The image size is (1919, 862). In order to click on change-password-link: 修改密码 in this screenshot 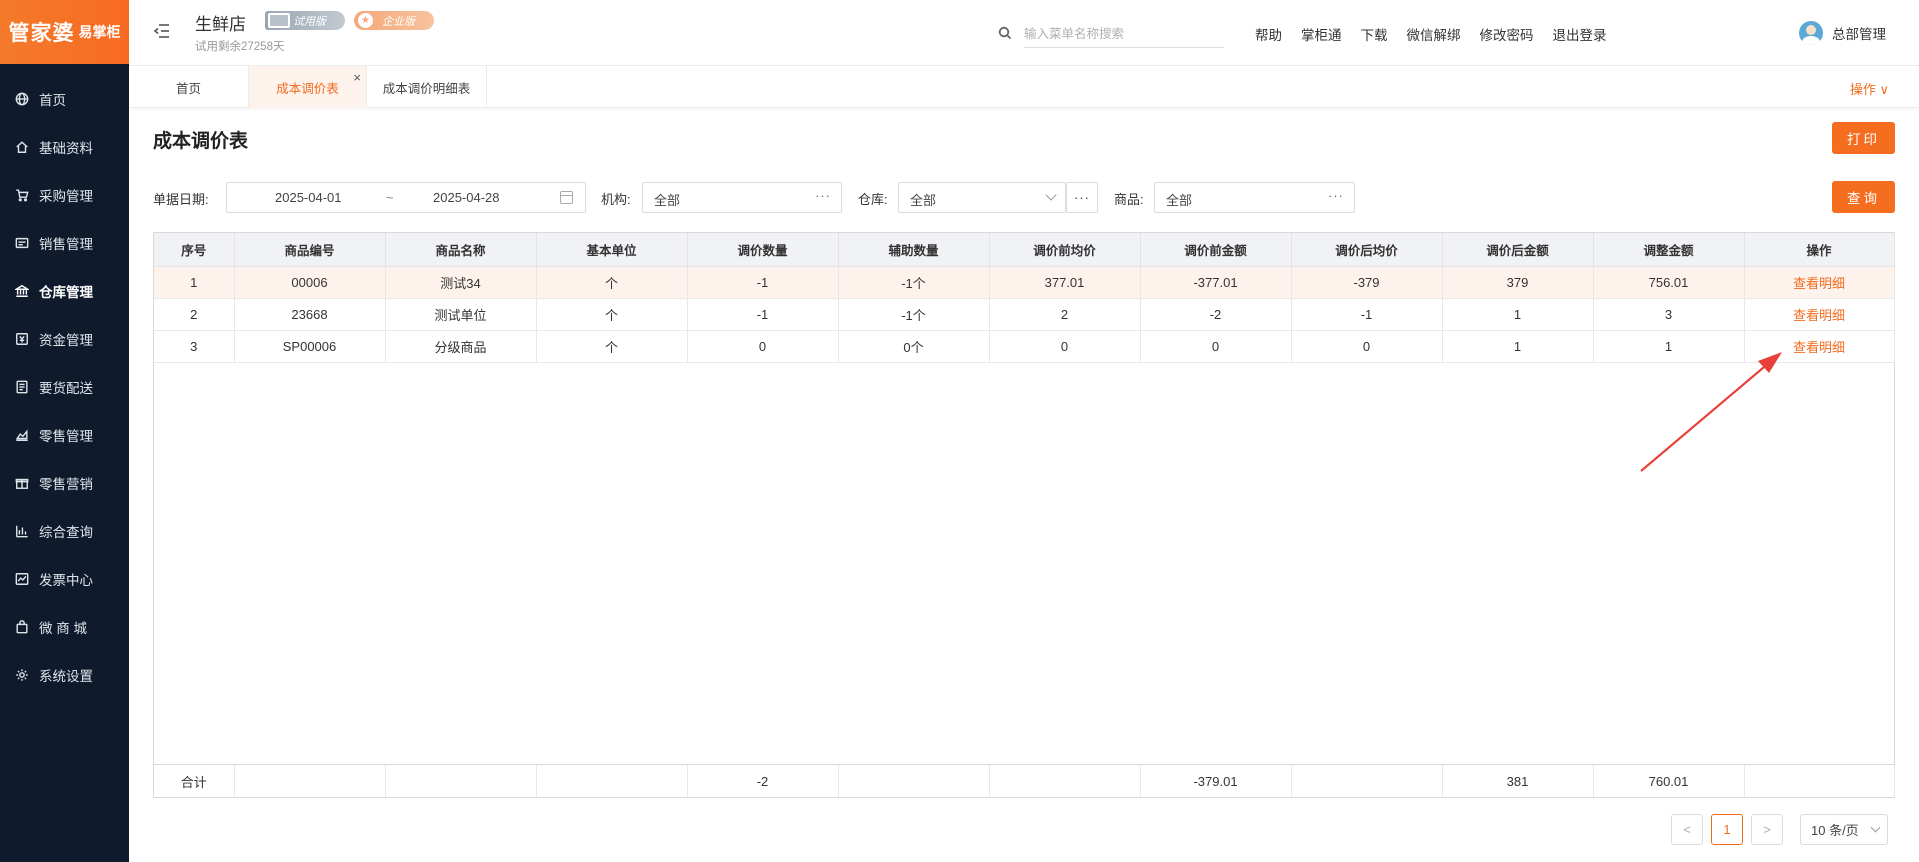, I will do `click(1507, 34)`.